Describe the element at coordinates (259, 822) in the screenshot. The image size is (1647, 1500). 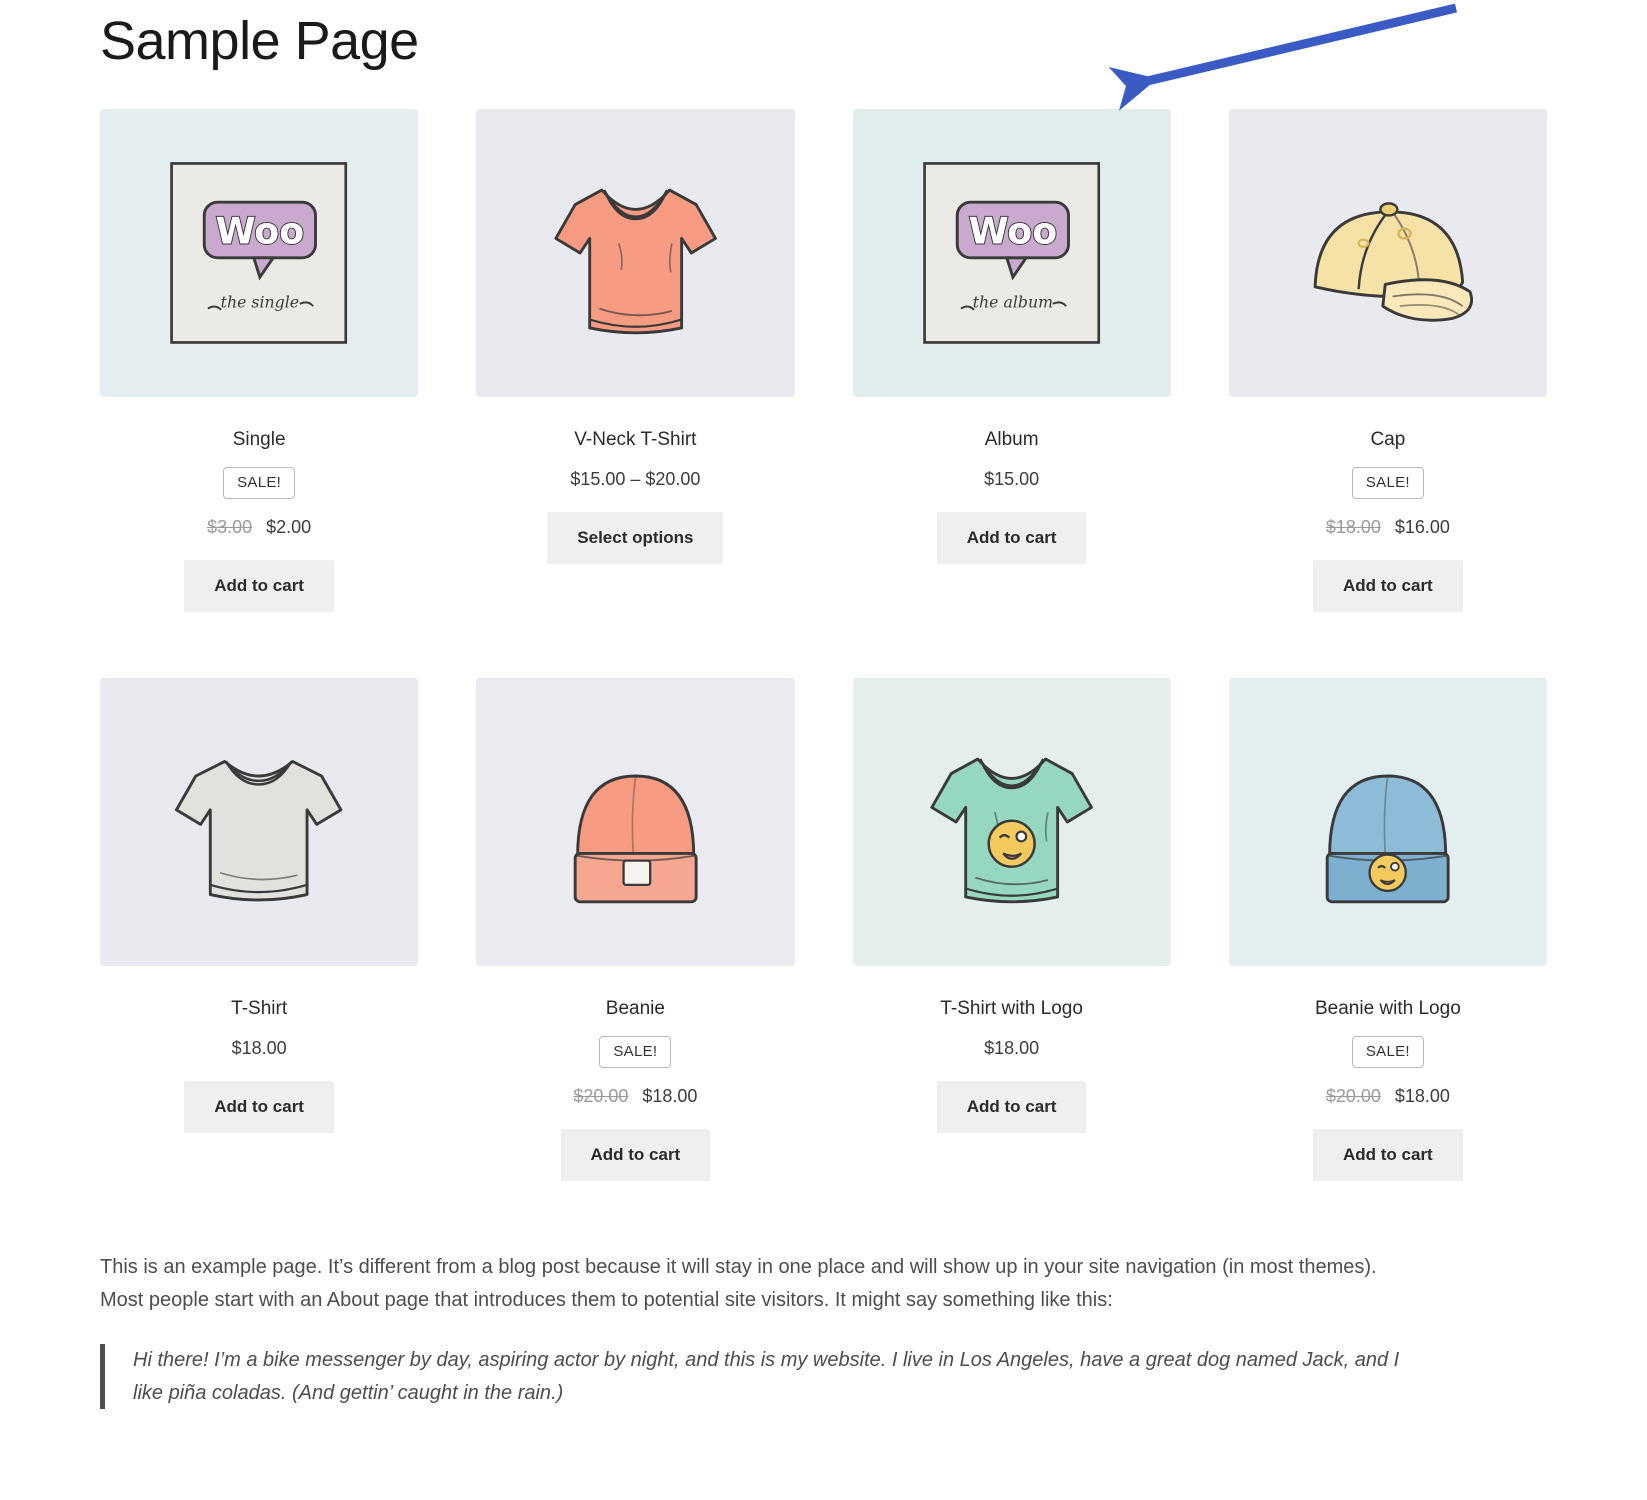
I see `product-image-tshirt-grey` at that location.